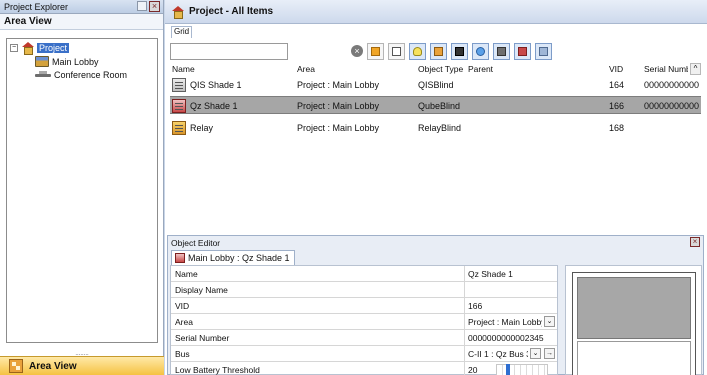  What do you see at coordinates (81, 75) in the screenshot?
I see `tree-node-conference-room: Conference Room` at bounding box center [81, 75].